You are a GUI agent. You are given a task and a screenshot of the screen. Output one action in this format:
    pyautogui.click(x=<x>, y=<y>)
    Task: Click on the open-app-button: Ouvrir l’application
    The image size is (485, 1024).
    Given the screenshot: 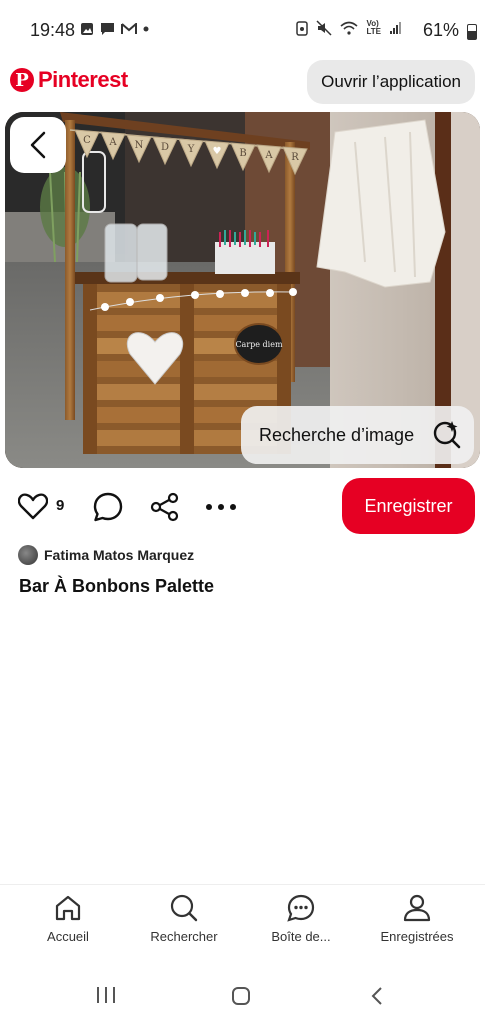 What is the action you would take?
    pyautogui.click(x=391, y=82)
    